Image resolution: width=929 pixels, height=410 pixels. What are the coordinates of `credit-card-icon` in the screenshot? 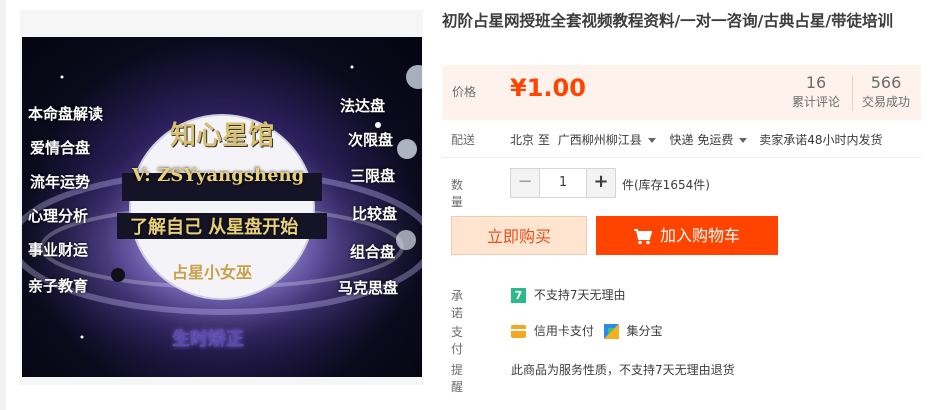 It's located at (518, 331).